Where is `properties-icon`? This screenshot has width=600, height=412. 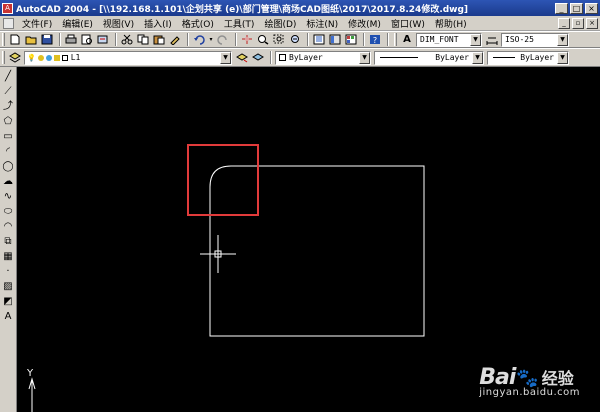 properties-icon is located at coordinates (319, 40).